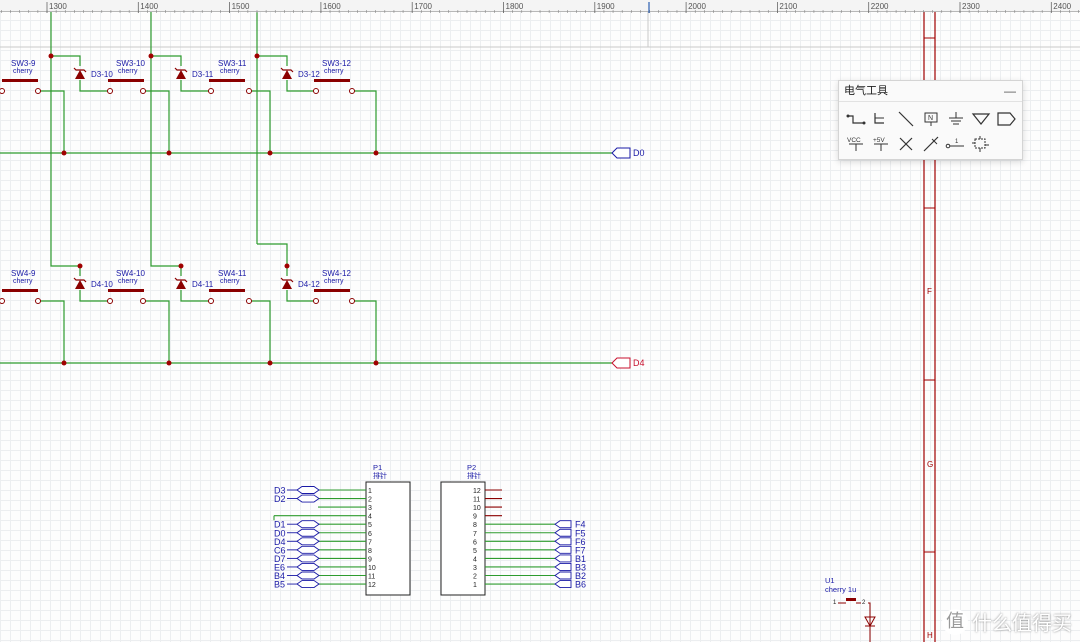  Describe the element at coordinates (20, 286) in the screenshot. I see `switch-sw4-9: SW4-9 cherry` at that location.